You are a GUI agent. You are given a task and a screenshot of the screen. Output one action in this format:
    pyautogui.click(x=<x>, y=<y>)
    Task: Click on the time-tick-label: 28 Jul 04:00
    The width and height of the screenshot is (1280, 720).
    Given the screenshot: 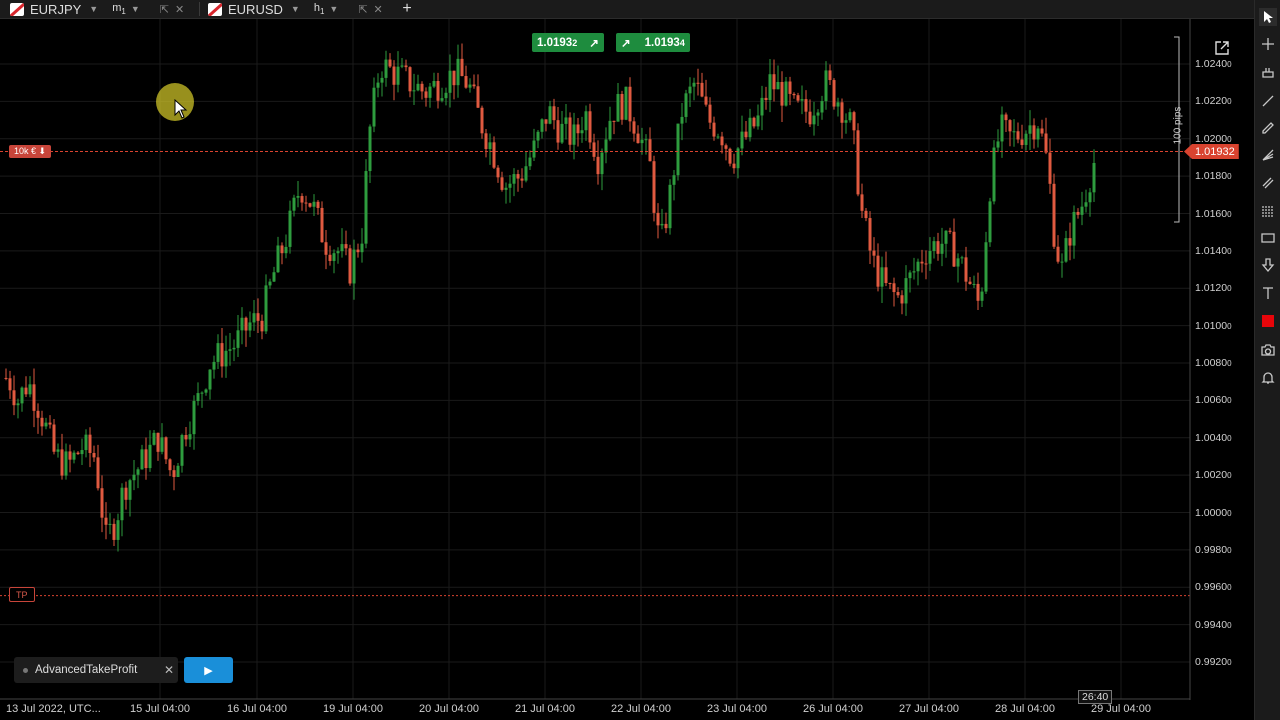 What is the action you would take?
    pyautogui.click(x=1025, y=709)
    